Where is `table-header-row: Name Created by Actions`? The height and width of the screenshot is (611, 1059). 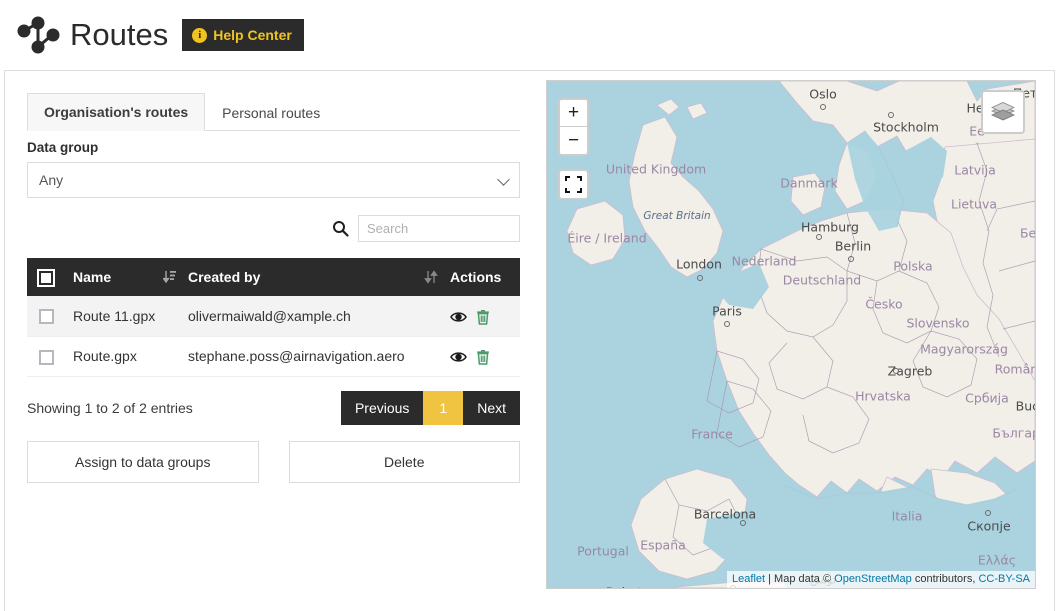 table-header-row: Name Created by Actions is located at coordinates (273, 277).